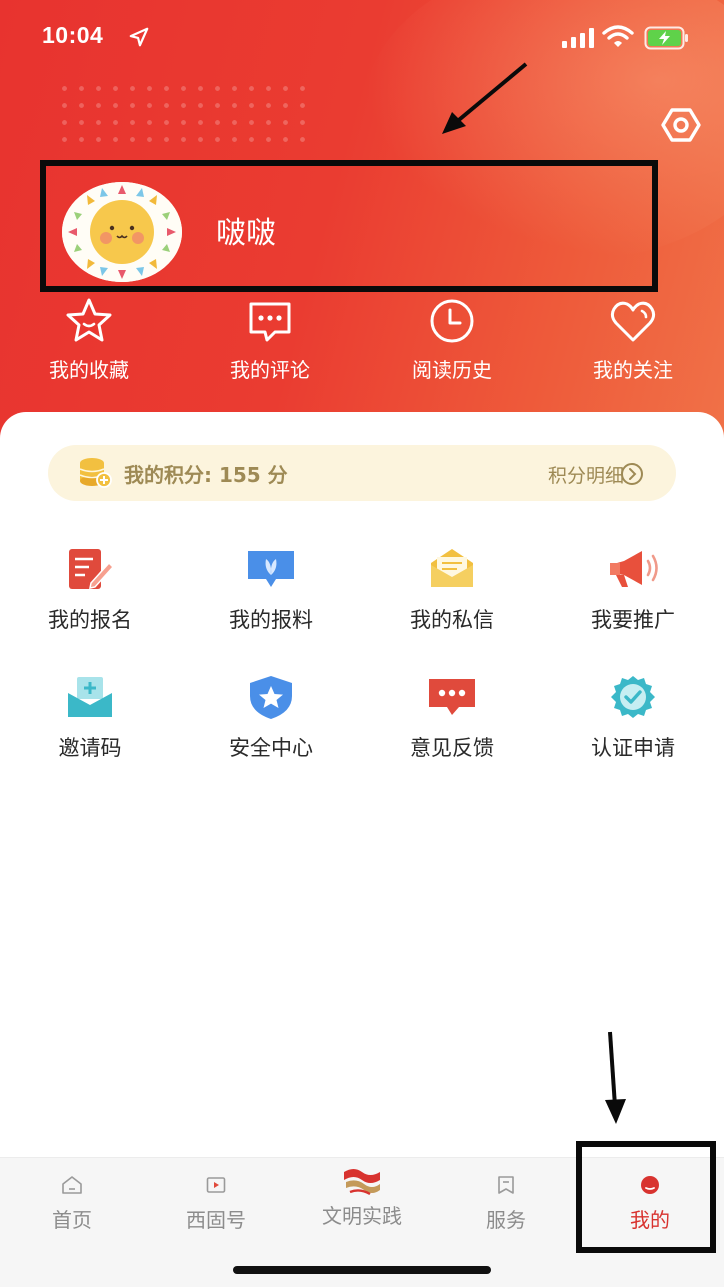 Image resolution: width=724 pixels, height=1287 pixels. I want to click on quick-action-label: 我的关注, so click(633, 370).